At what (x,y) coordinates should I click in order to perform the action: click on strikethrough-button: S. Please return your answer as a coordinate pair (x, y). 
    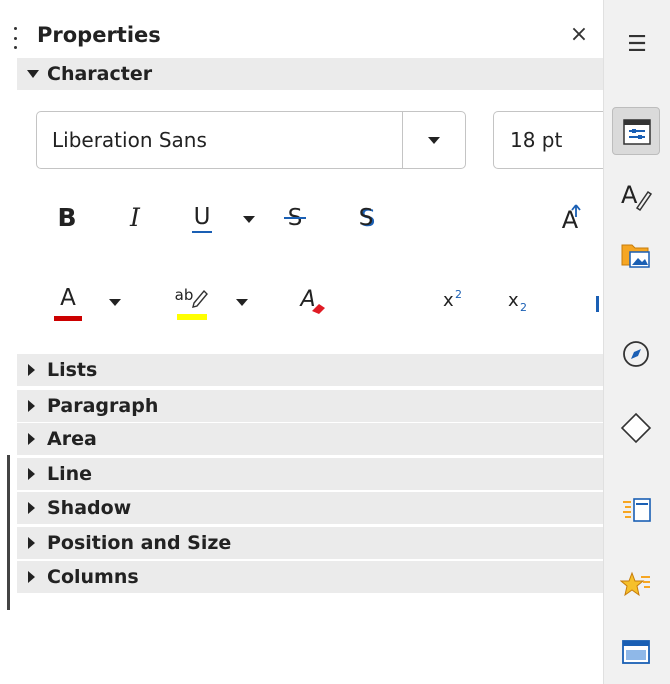
    Looking at the image, I should click on (295, 218).